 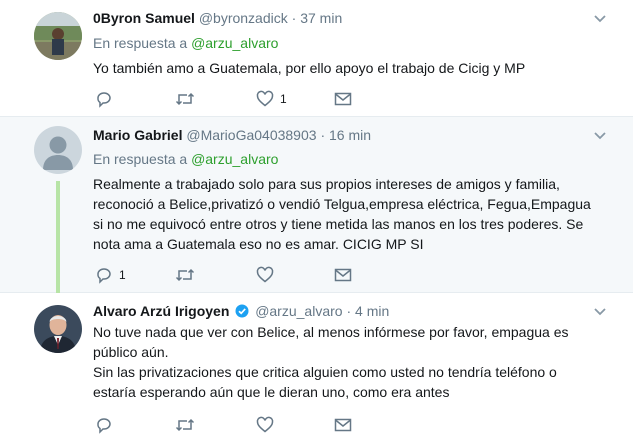 What do you see at coordinates (122, 275) in the screenshot?
I see `reply-count: 1` at bounding box center [122, 275].